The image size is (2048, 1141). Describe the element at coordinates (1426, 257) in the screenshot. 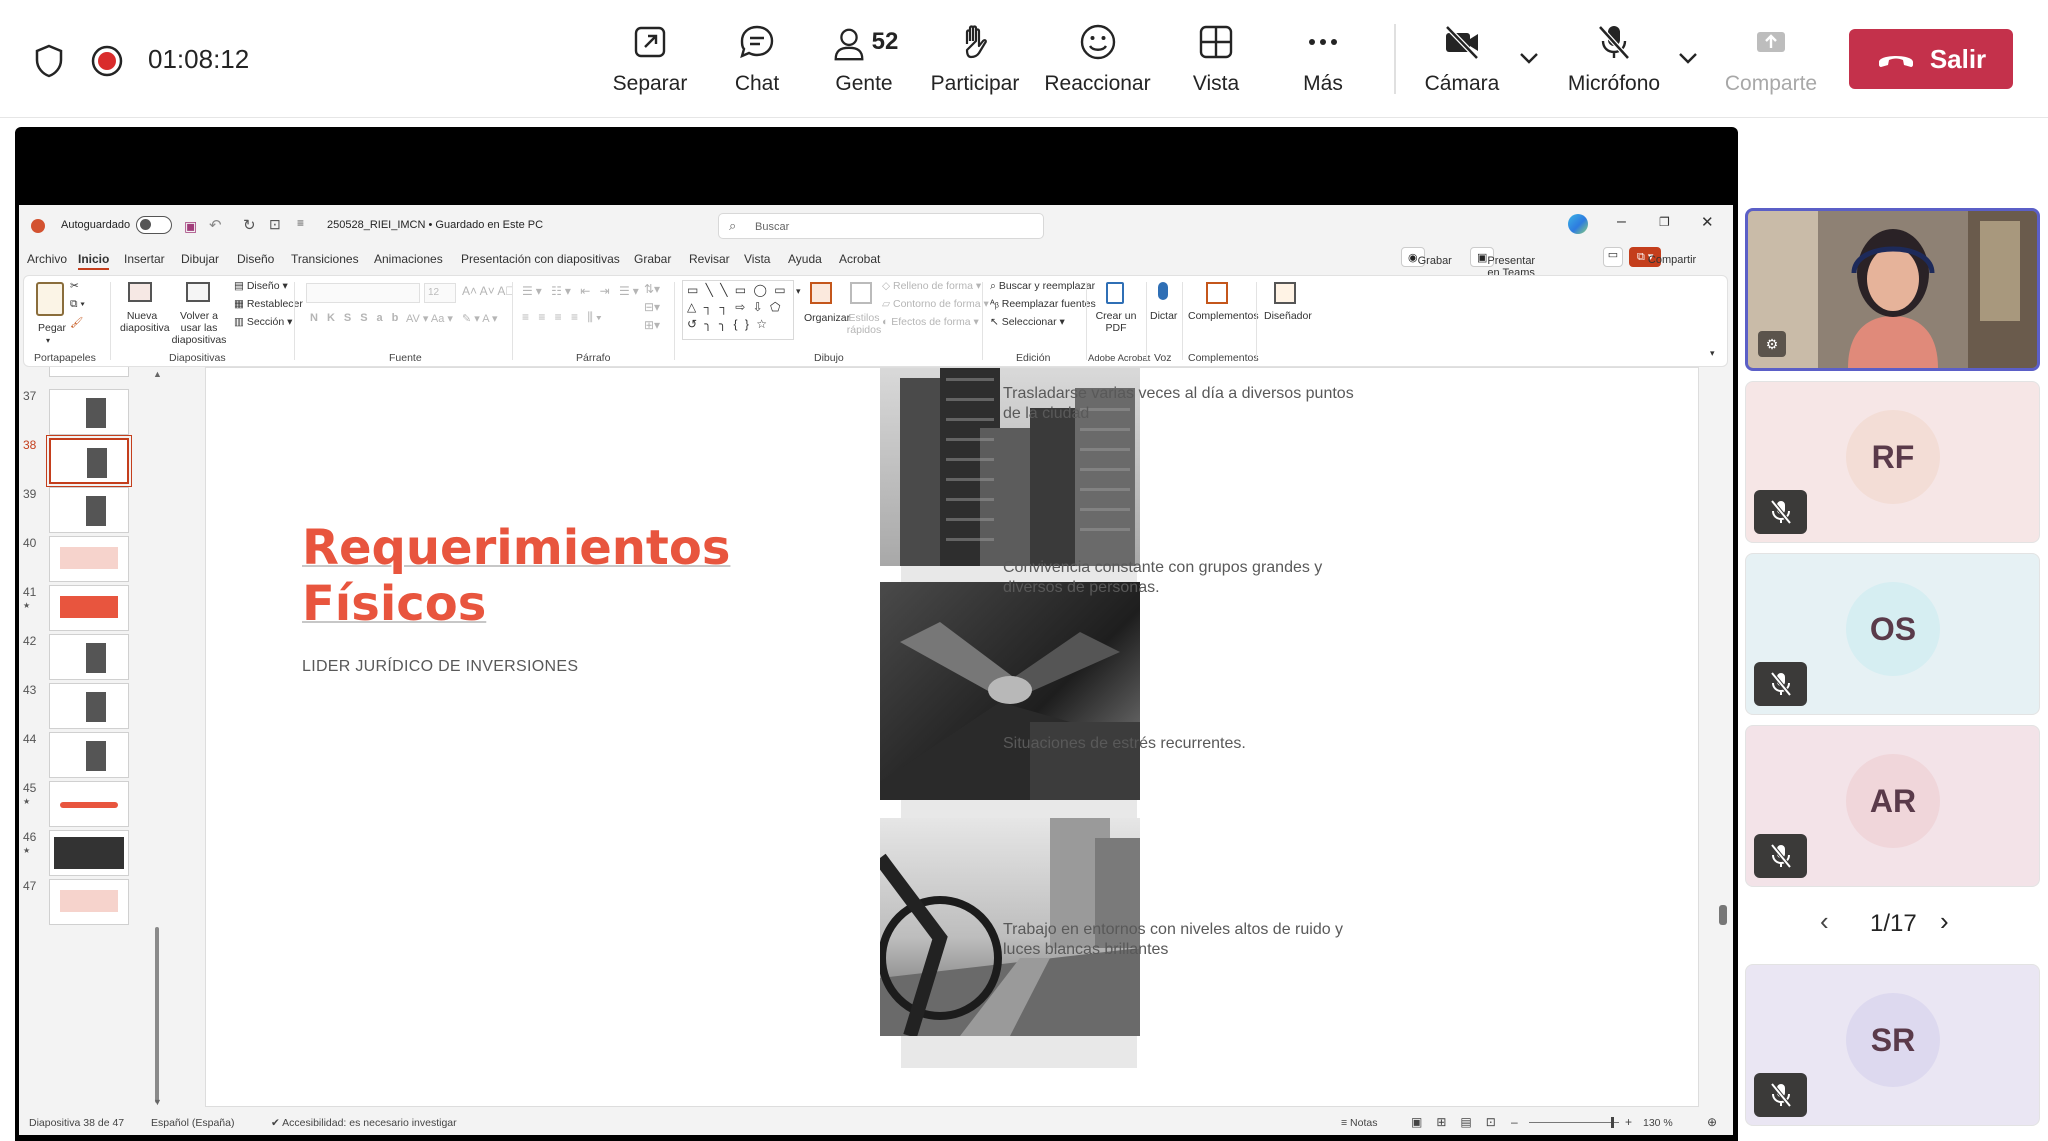

I see `record-button: ◉ Grabar` at that location.